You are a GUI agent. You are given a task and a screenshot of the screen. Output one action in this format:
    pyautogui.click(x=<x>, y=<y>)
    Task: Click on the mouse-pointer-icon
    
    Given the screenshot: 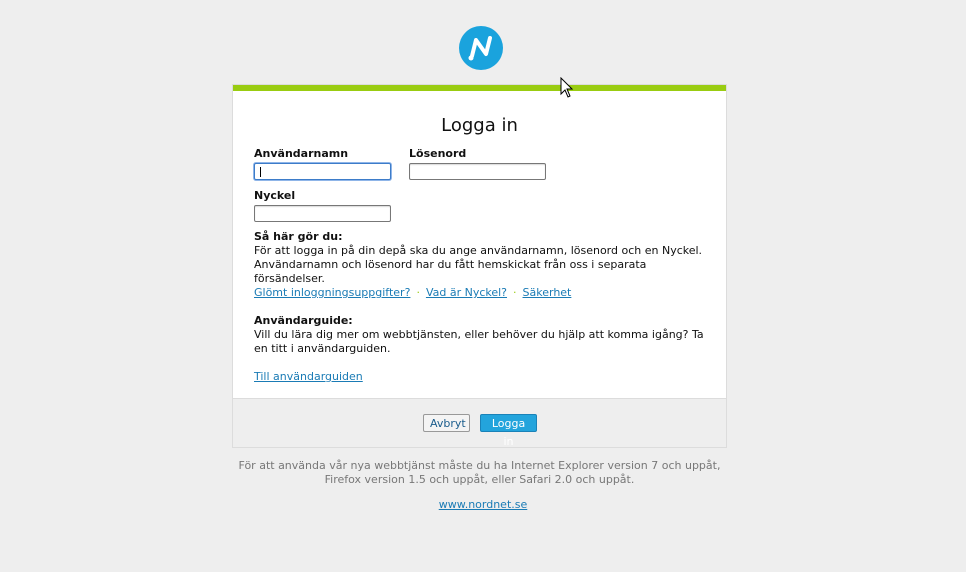 What is the action you would take?
    pyautogui.click(x=567, y=87)
    